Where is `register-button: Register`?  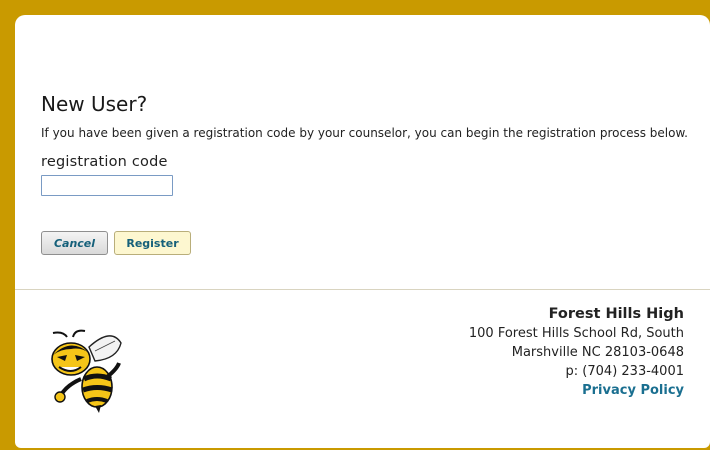 register-button: Register is located at coordinates (152, 243).